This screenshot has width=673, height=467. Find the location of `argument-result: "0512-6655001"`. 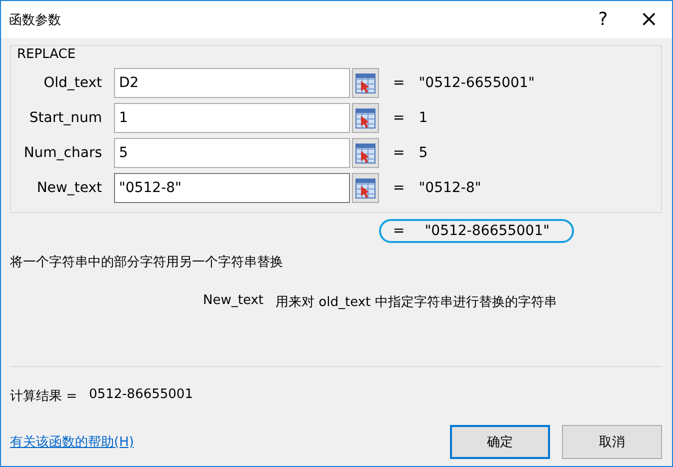

argument-result: "0512-6655001" is located at coordinates (476, 83).